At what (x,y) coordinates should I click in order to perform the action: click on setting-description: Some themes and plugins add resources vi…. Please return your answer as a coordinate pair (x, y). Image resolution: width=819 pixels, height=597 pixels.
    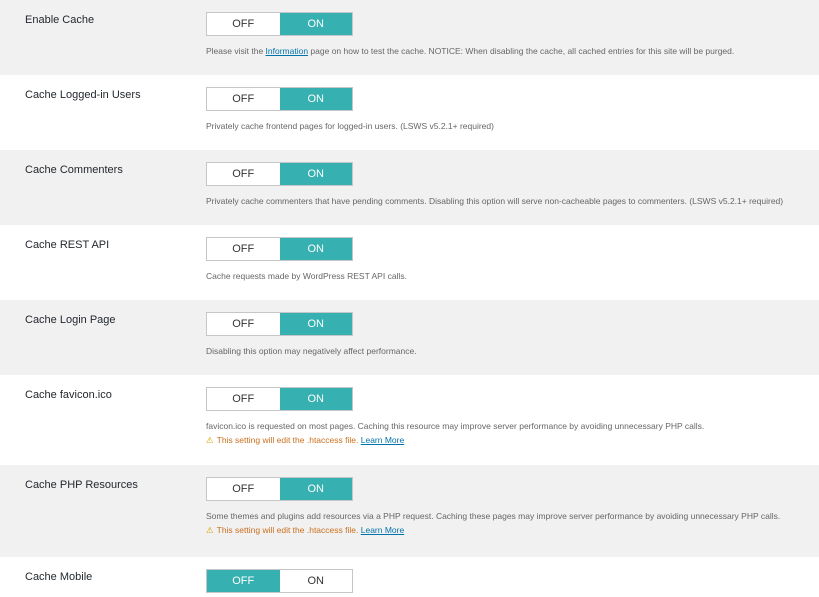
    Looking at the image, I should click on (493, 516).